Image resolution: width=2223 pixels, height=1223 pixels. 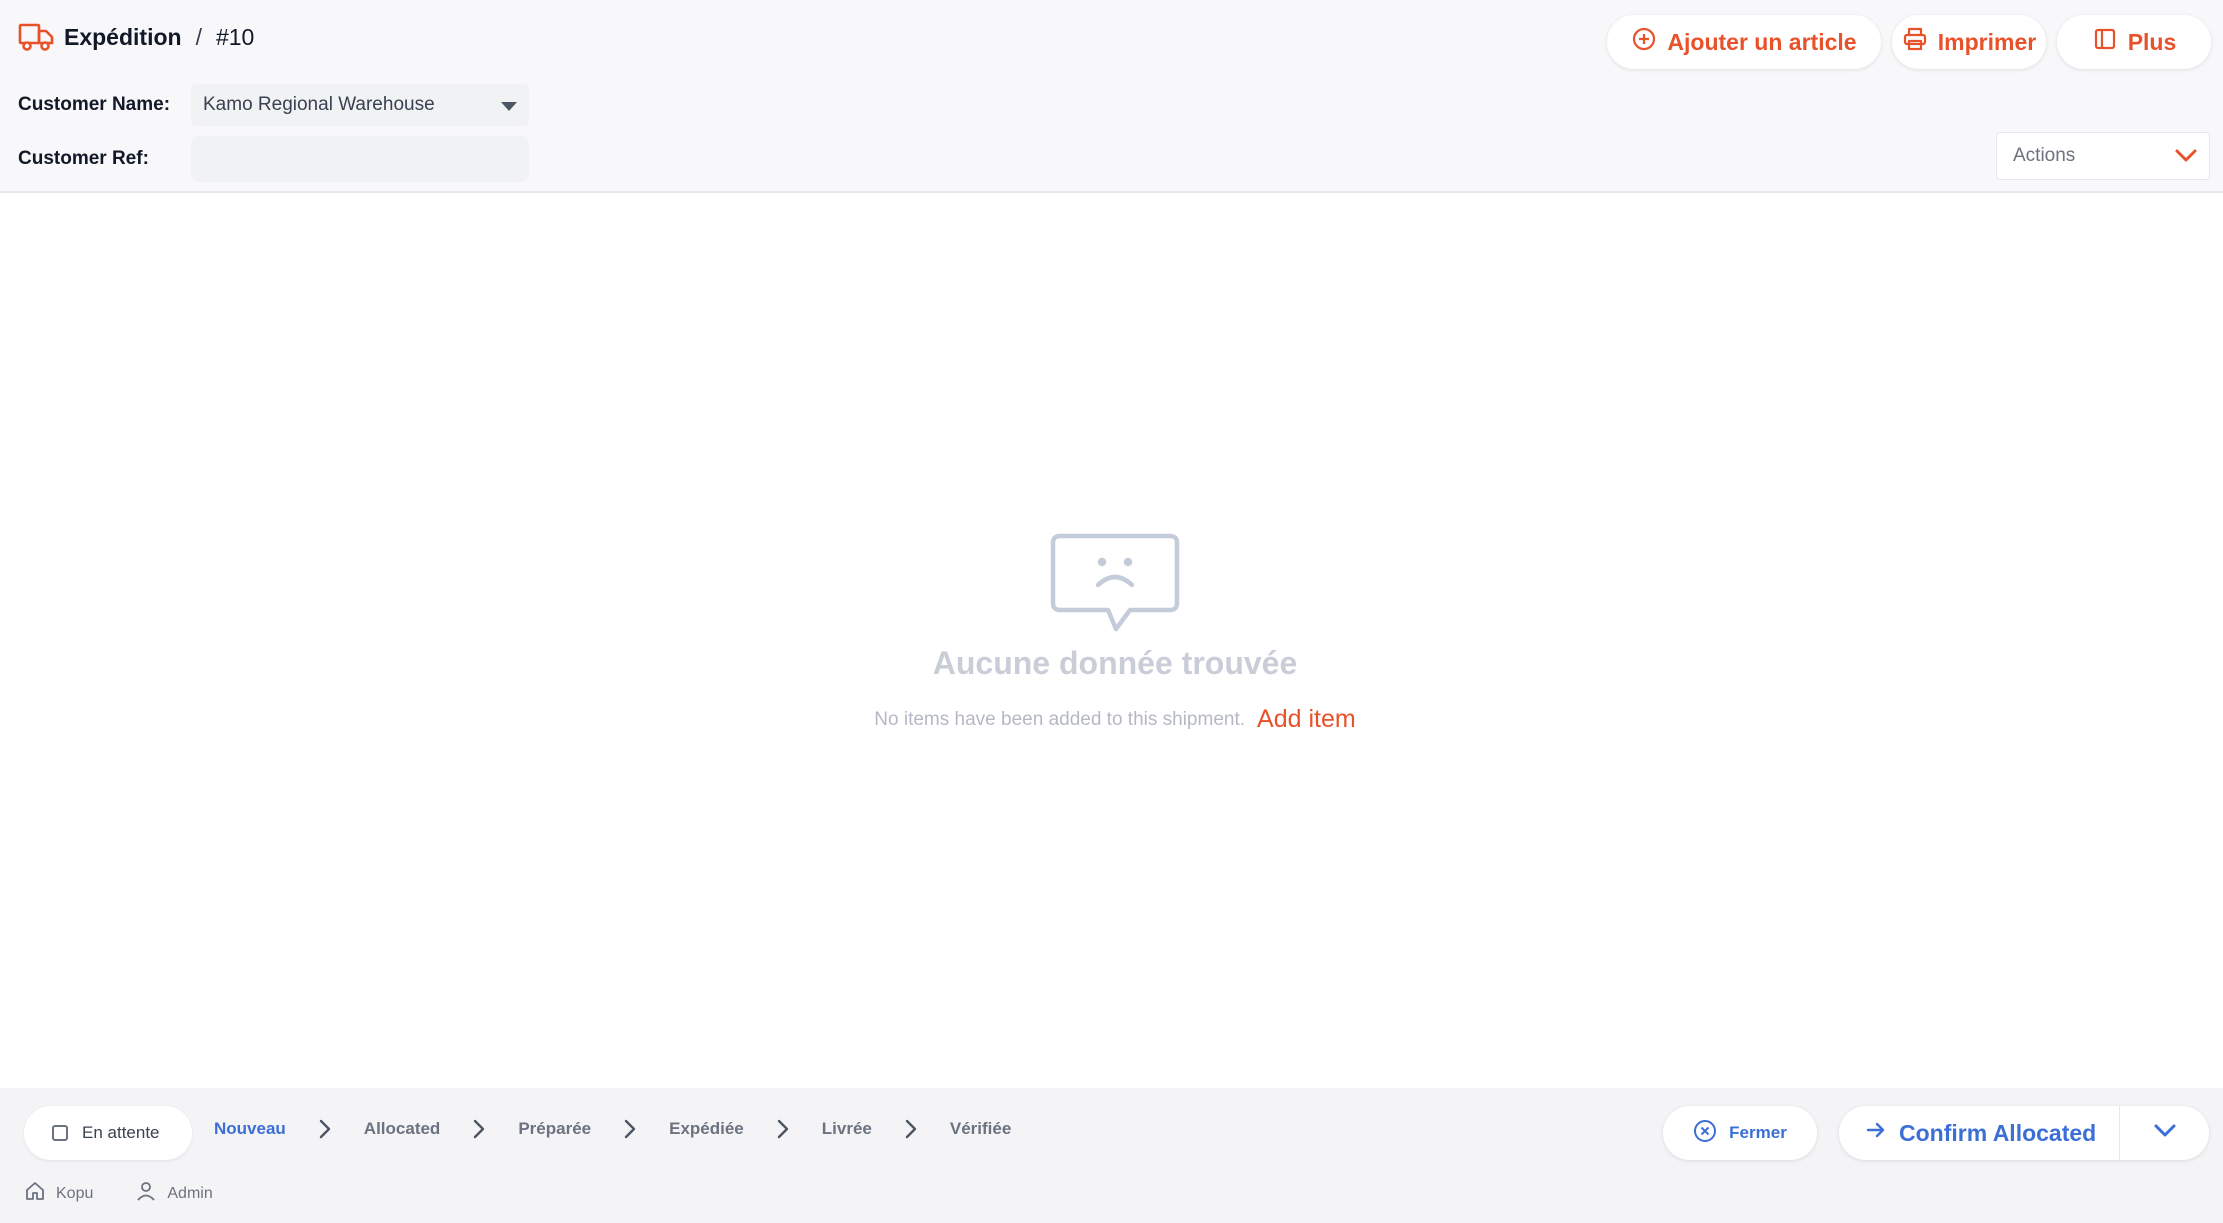 What do you see at coordinates (360, 159) in the screenshot?
I see `customer-ref-input` at bounding box center [360, 159].